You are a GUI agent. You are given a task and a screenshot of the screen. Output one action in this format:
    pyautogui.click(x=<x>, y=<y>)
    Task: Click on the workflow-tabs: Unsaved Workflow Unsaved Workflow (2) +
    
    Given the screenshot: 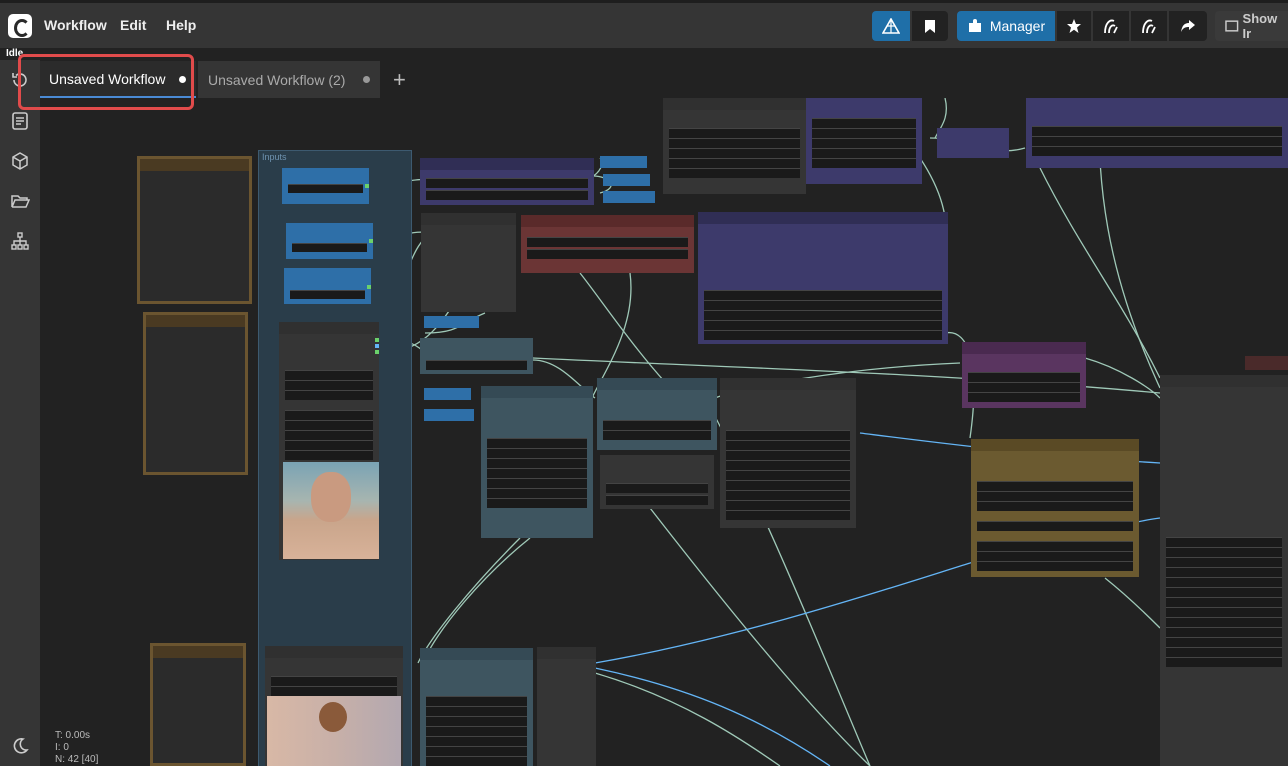 What is the action you would take?
    pyautogui.click(x=664, y=79)
    